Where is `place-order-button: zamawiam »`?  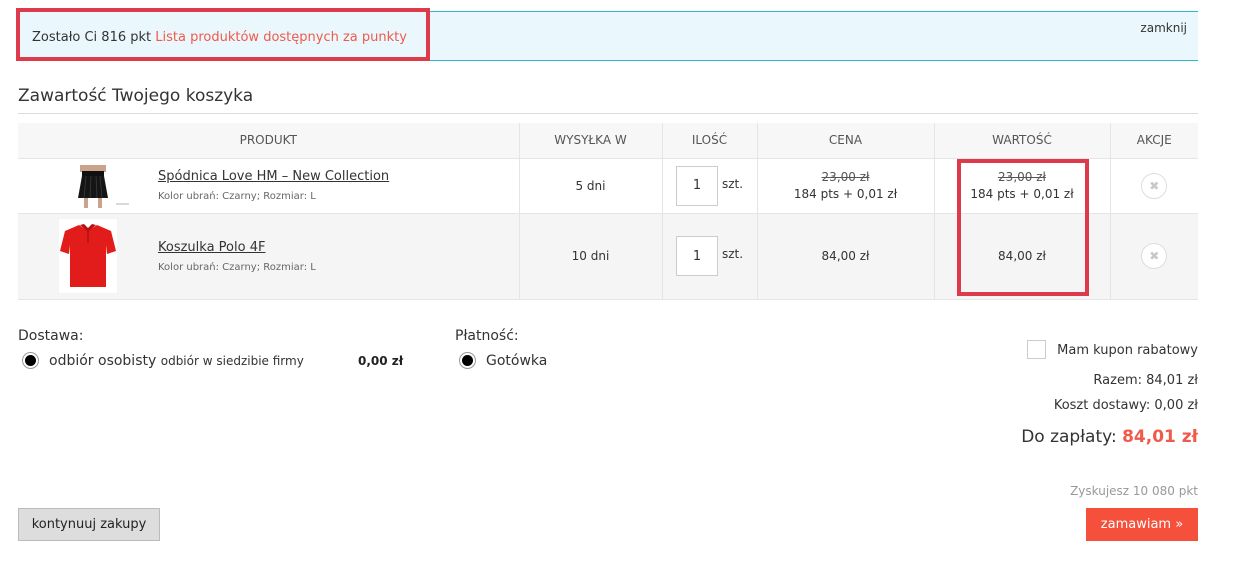 place-order-button: zamawiam » is located at coordinates (1142, 524).